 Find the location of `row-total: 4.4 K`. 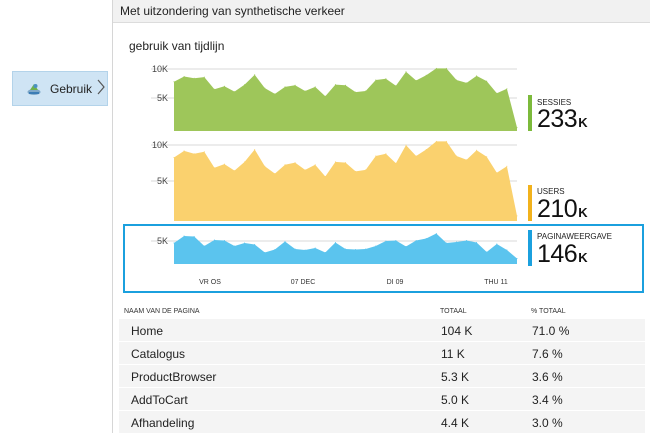

row-total: 4.4 K is located at coordinates (455, 423).